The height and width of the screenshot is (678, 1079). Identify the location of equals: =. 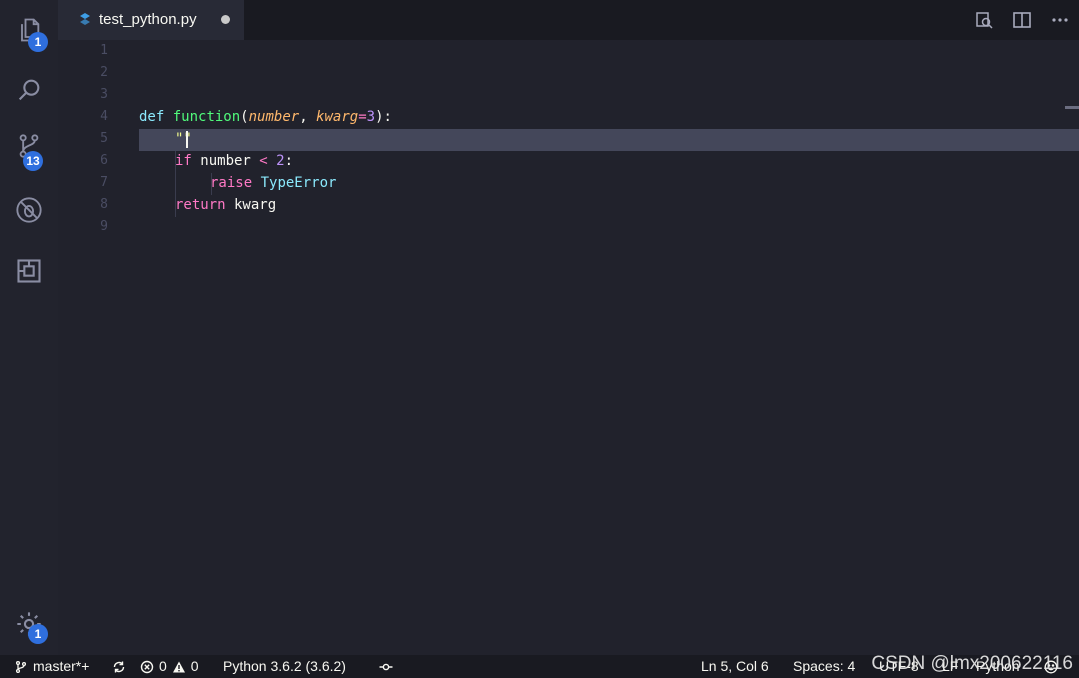
(362, 117).